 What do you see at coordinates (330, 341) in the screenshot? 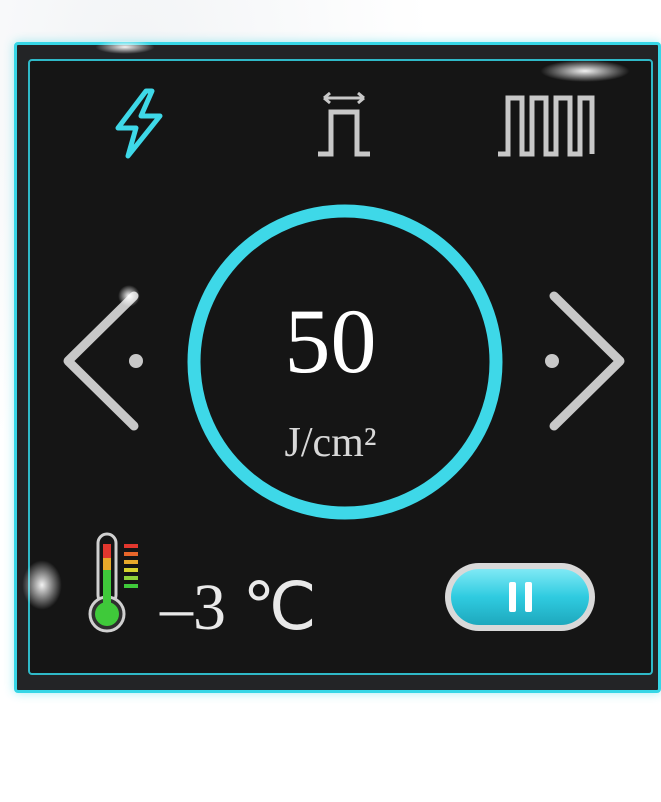
I see `energy-value: 50` at bounding box center [330, 341].